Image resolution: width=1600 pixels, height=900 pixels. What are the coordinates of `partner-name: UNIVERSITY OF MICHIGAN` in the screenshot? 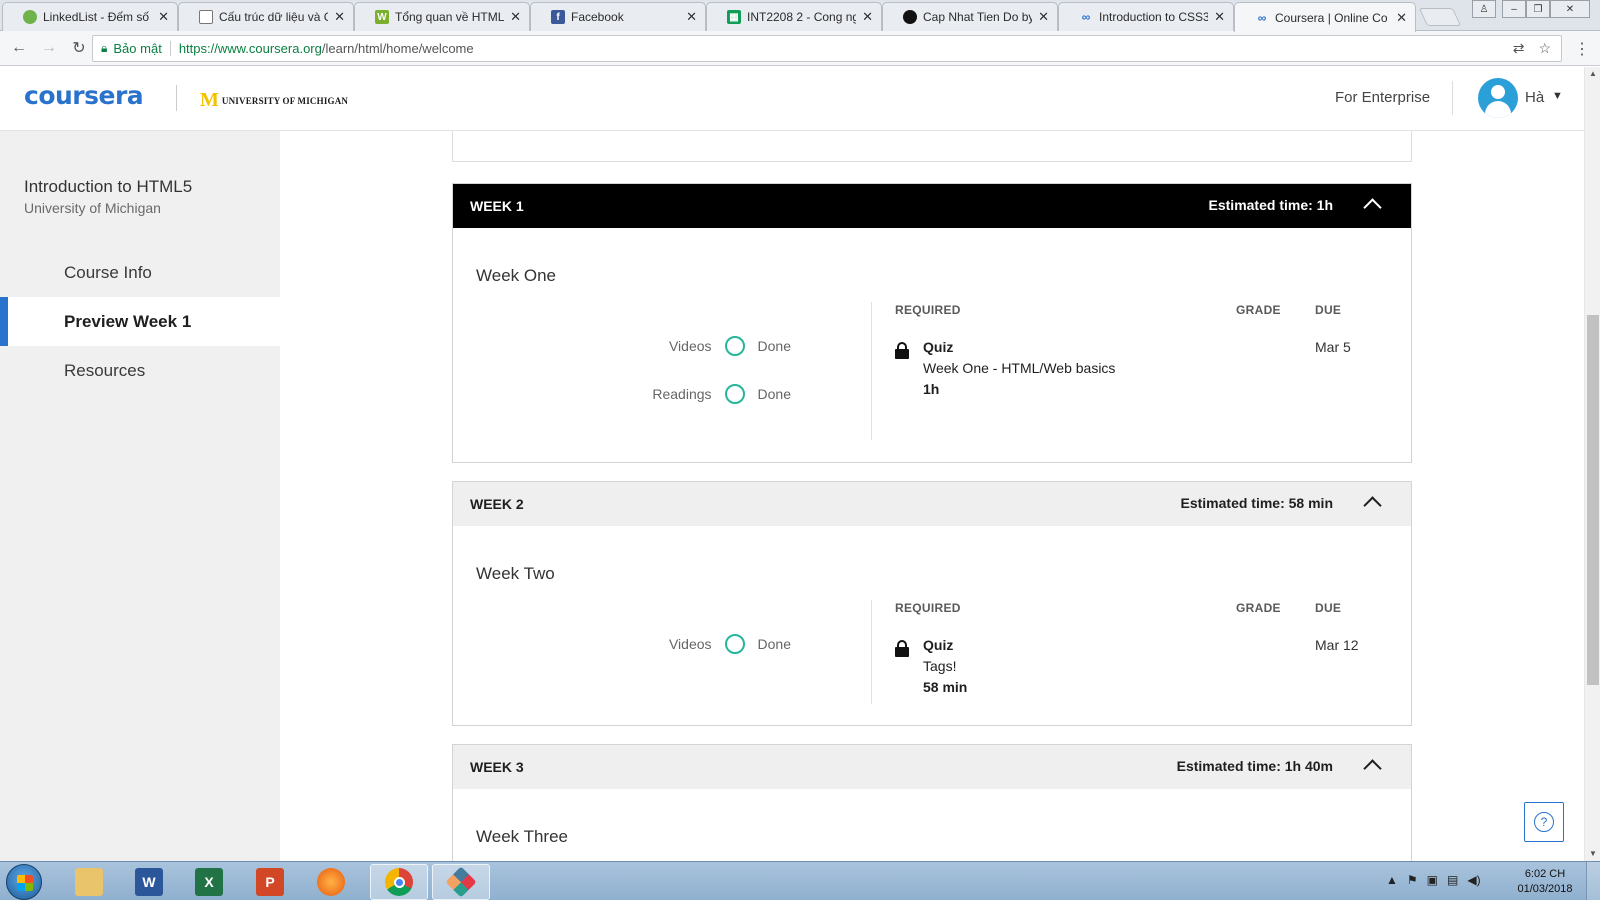 It's located at (285, 100).